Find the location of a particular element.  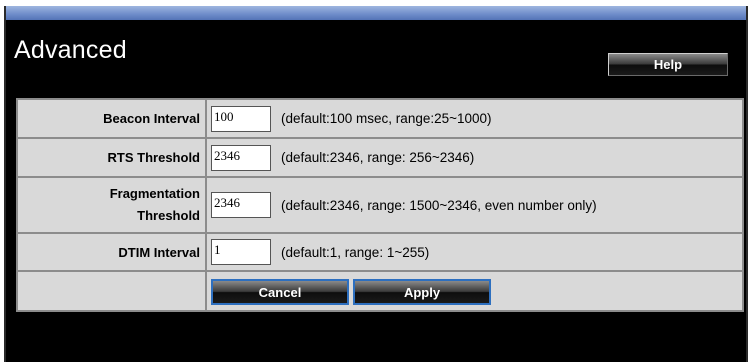

apply-button: Apply is located at coordinates (422, 292).